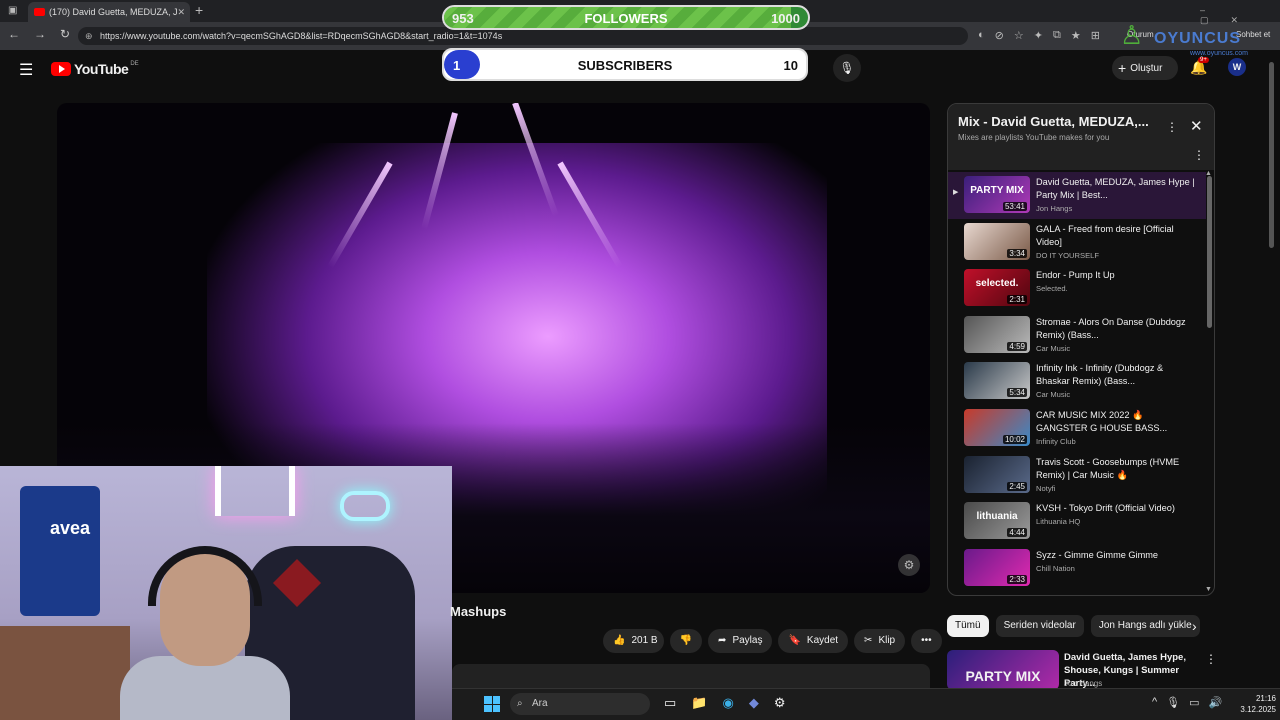  Describe the element at coordinates (95, 69) in the screenshot. I see `youtube-logo: YouTube DE` at that location.